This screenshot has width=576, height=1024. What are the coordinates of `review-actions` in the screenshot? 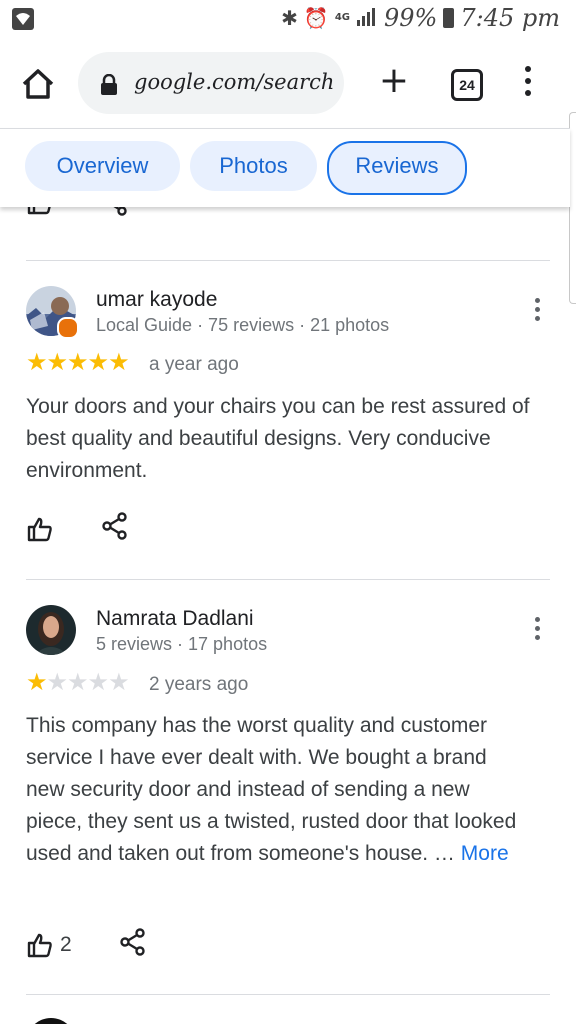 It's located at (77, 528).